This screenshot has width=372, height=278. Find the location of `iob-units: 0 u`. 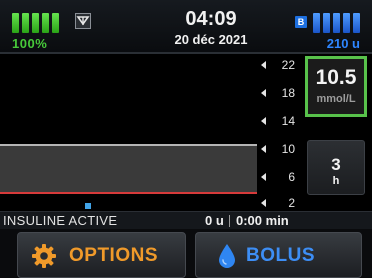

iob-units: 0 u is located at coordinates (214, 220).